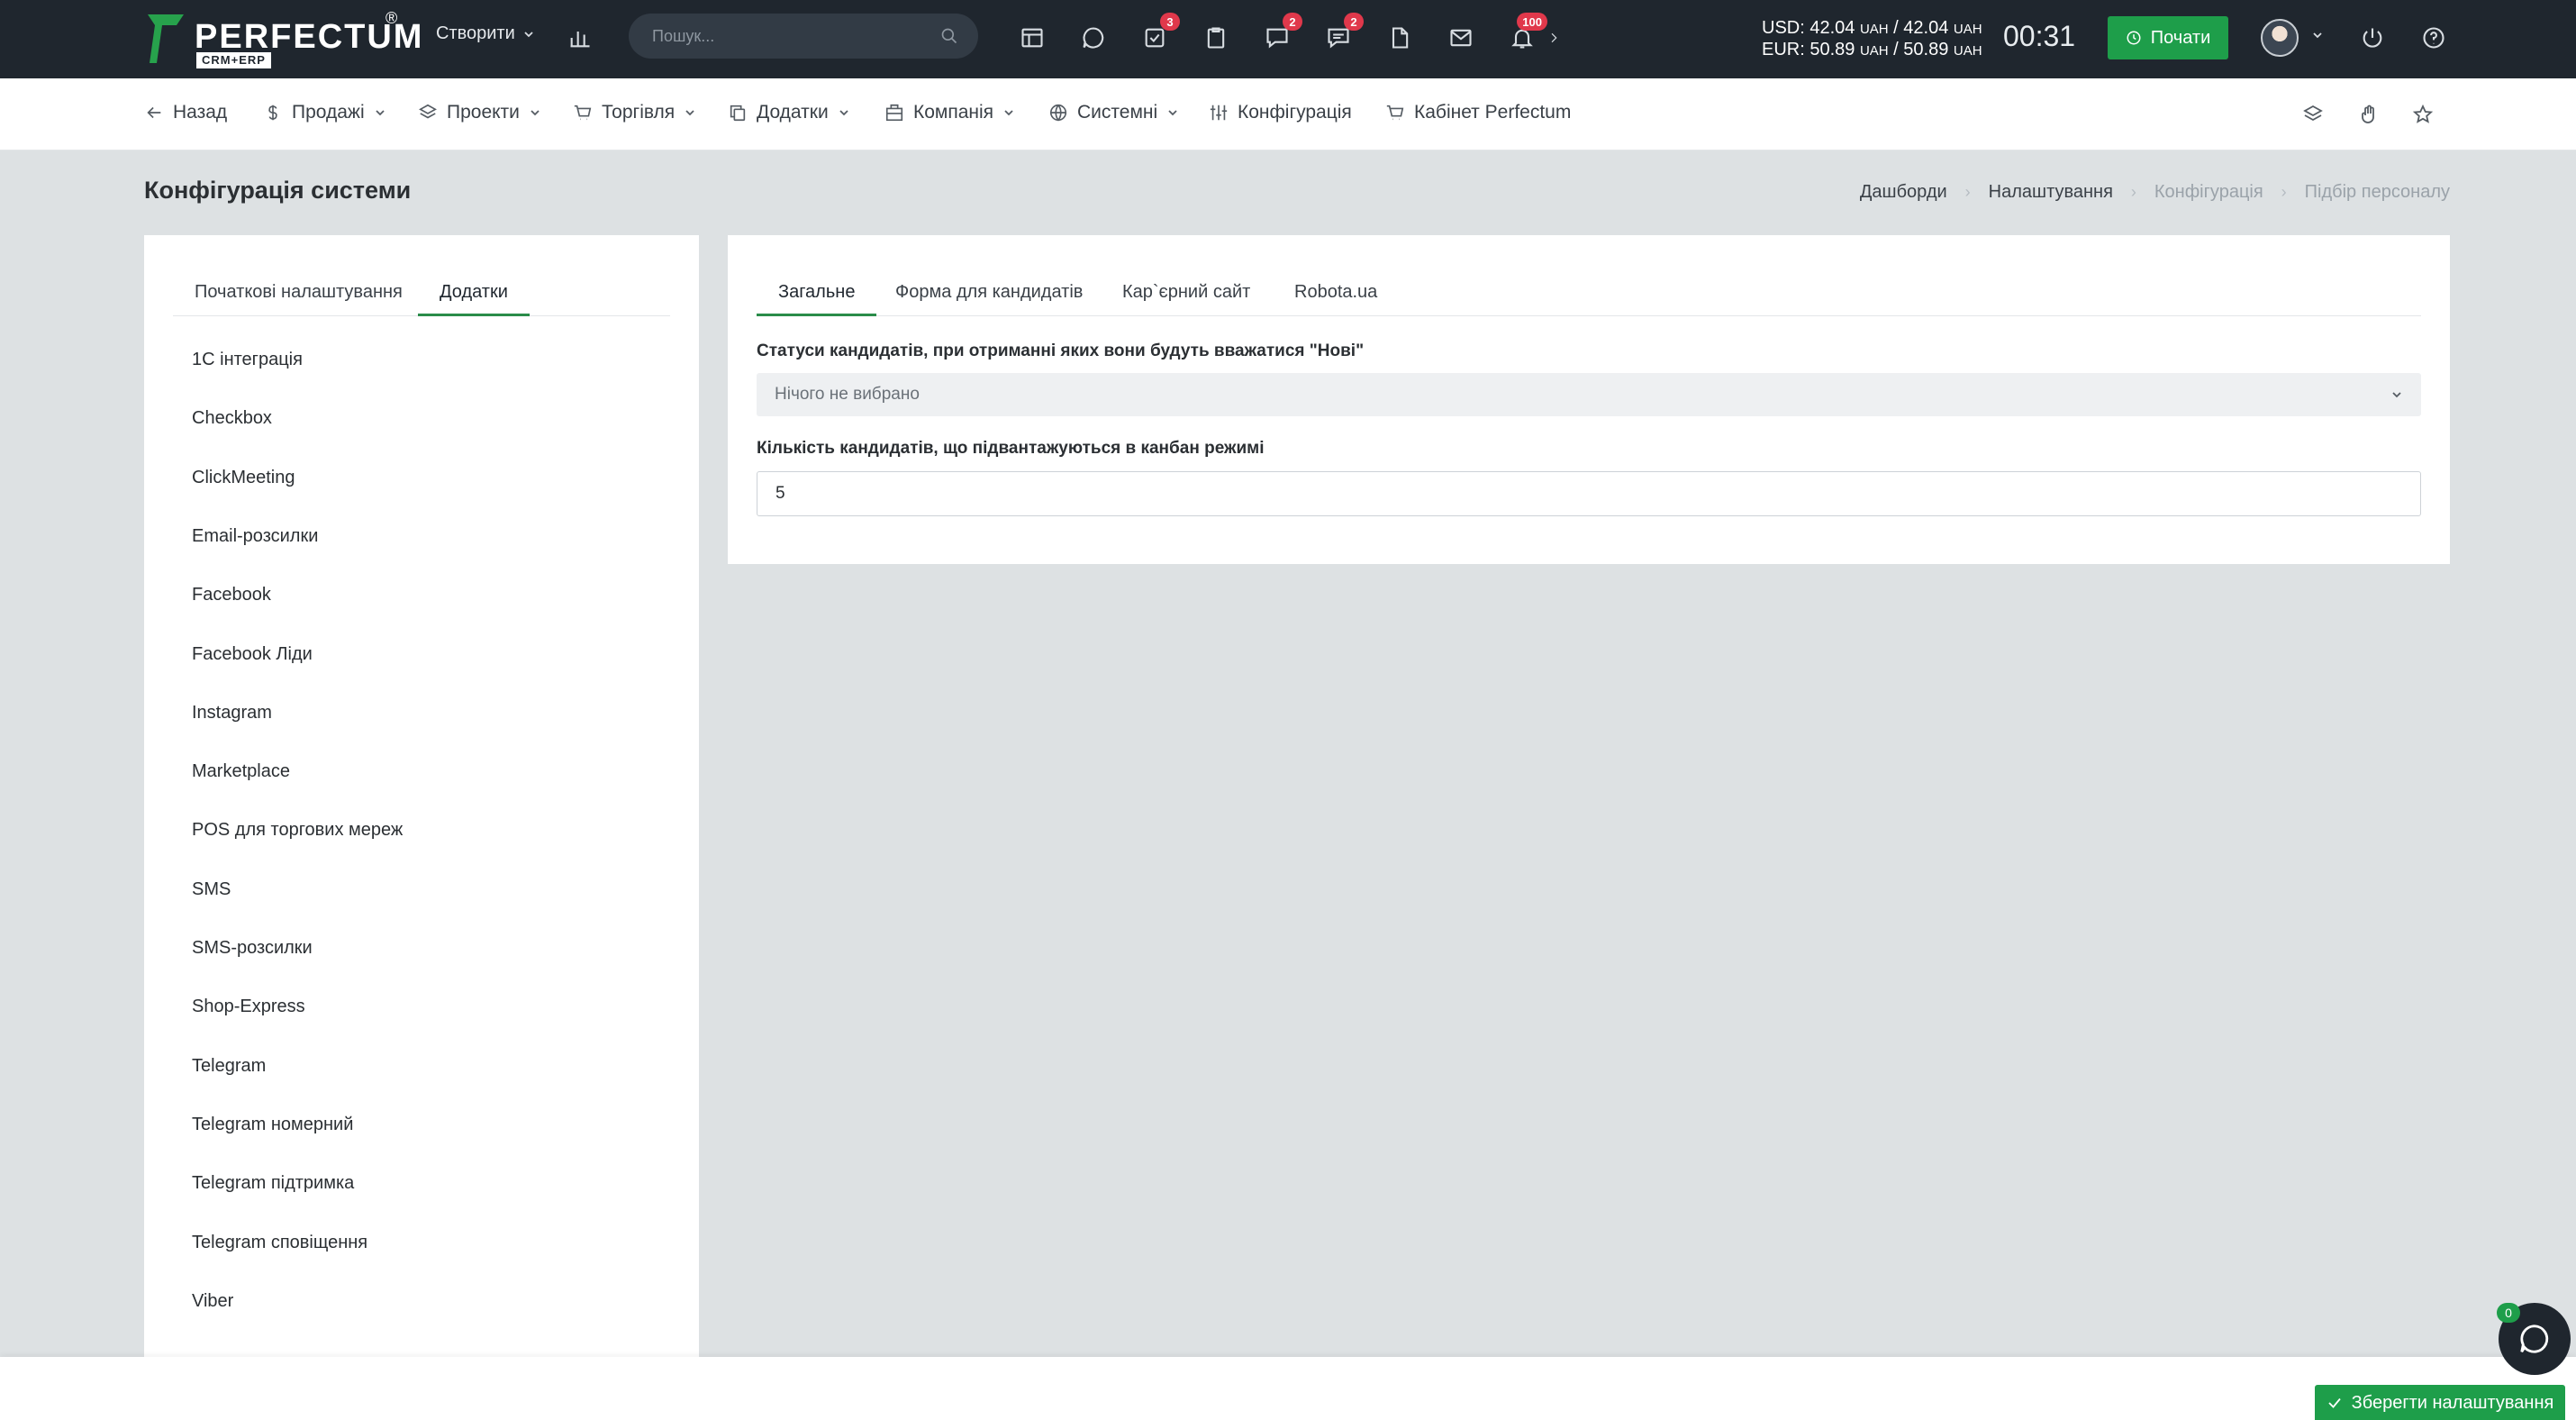 Image resolution: width=2576 pixels, height=1420 pixels. I want to click on top-bar: PERFECTUM ® CRM+ERP Створити 3 2 2 100, so click(1288, 39).